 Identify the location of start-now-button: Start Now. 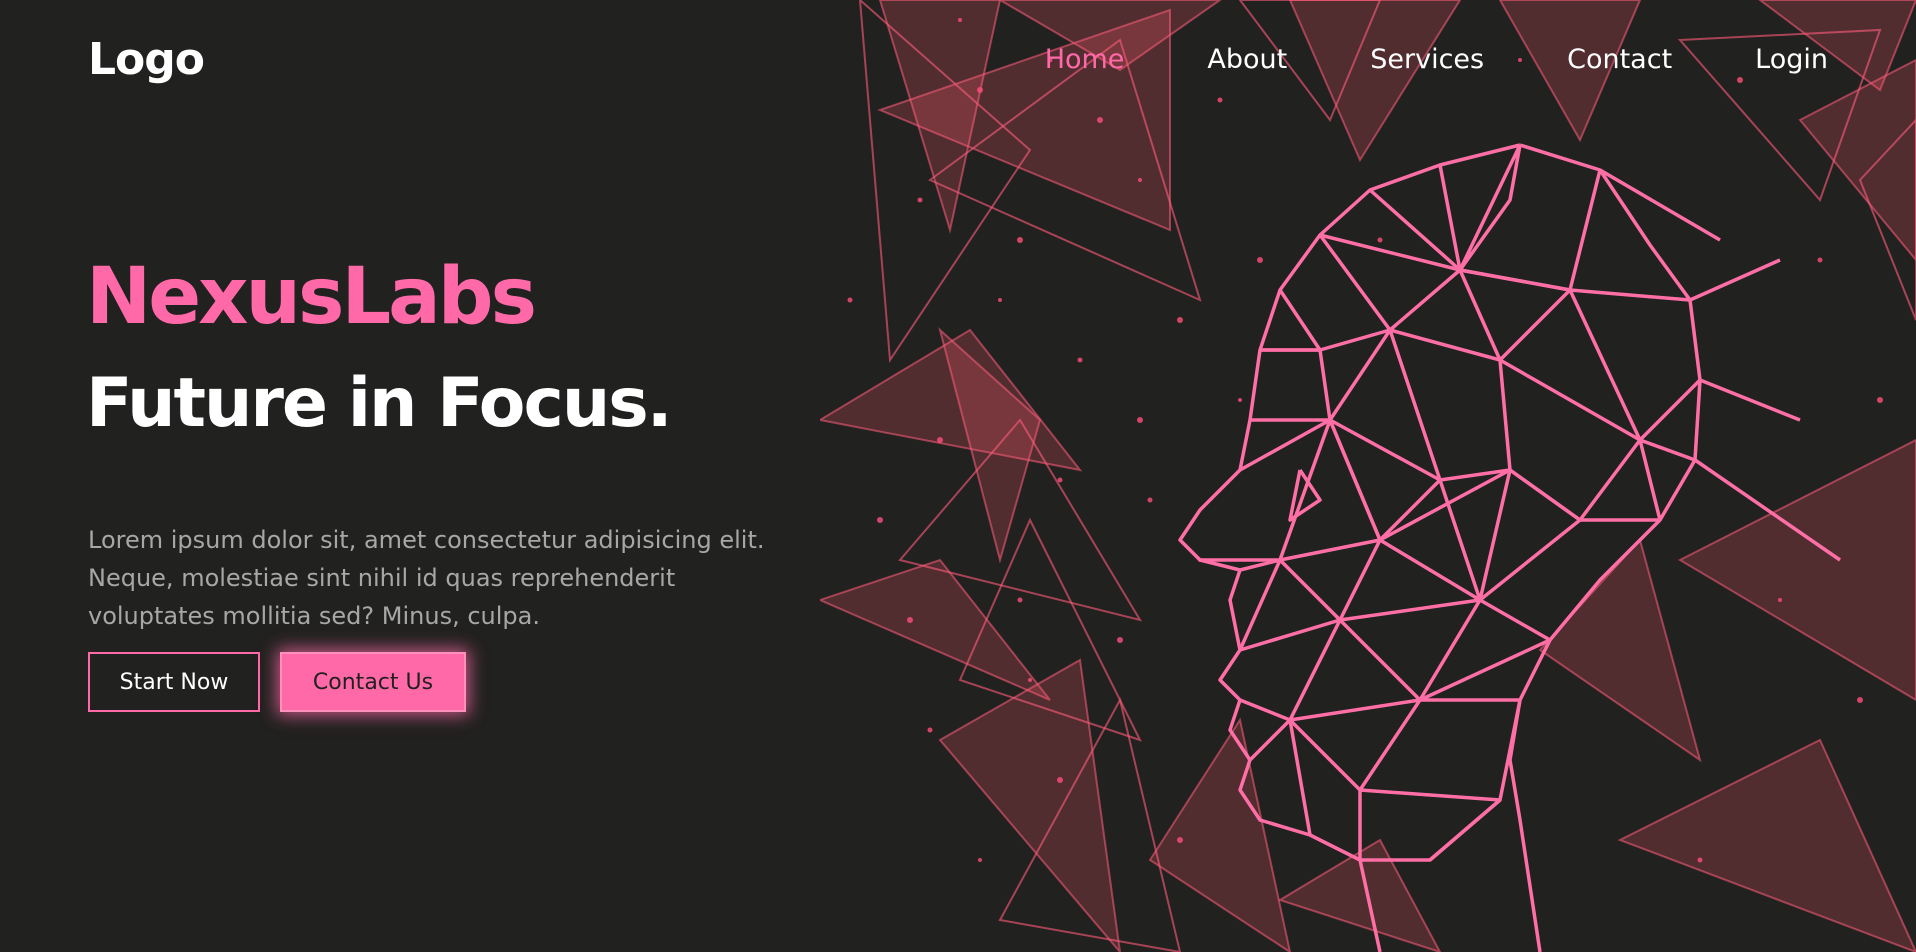
(174, 682).